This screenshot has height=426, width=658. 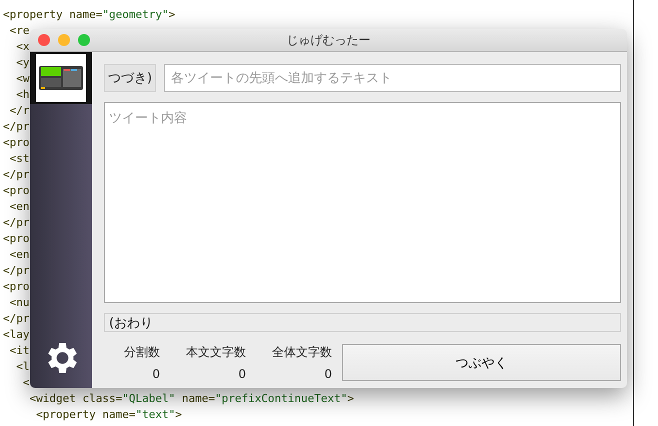 I want to click on code-text: <, so click(x=26, y=382).